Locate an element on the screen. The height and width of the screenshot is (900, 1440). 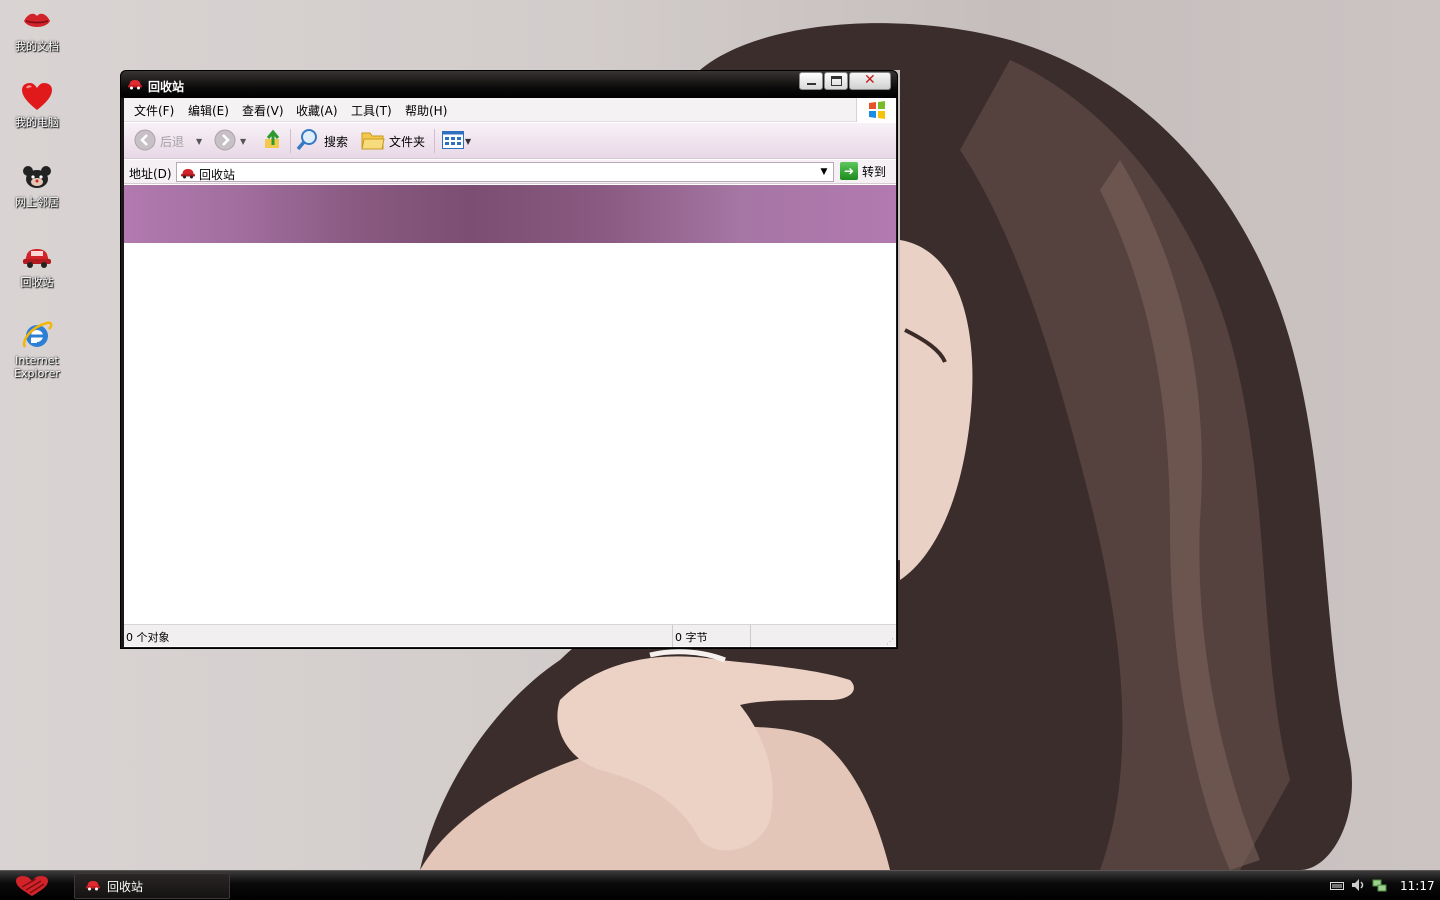
up-folder-button is located at coordinates (273, 141).